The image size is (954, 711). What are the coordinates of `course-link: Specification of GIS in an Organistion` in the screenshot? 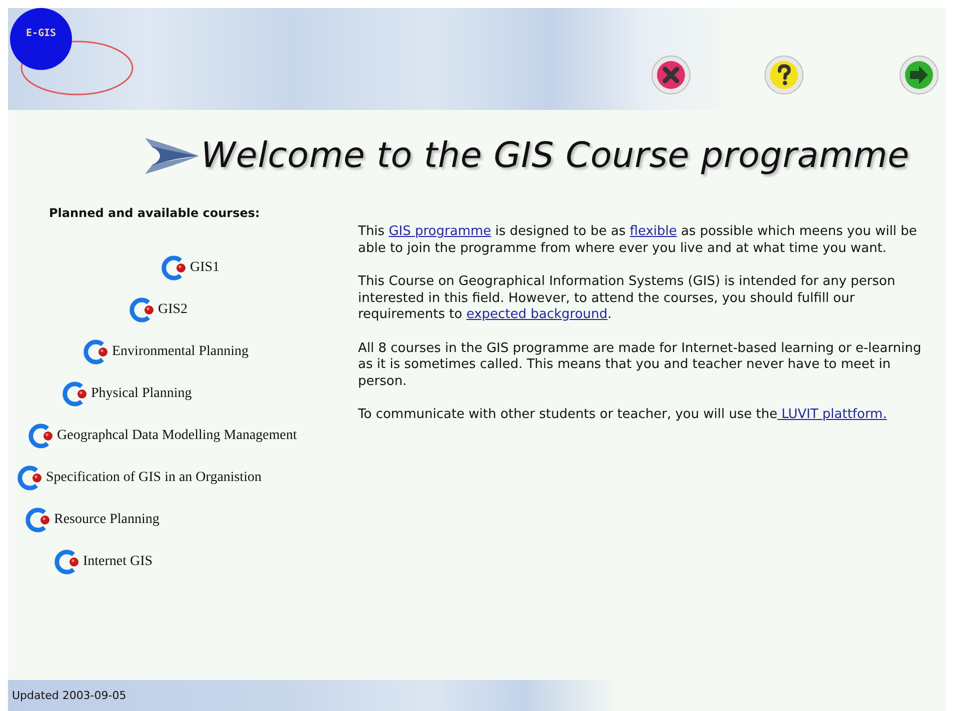 It's located at (139, 478).